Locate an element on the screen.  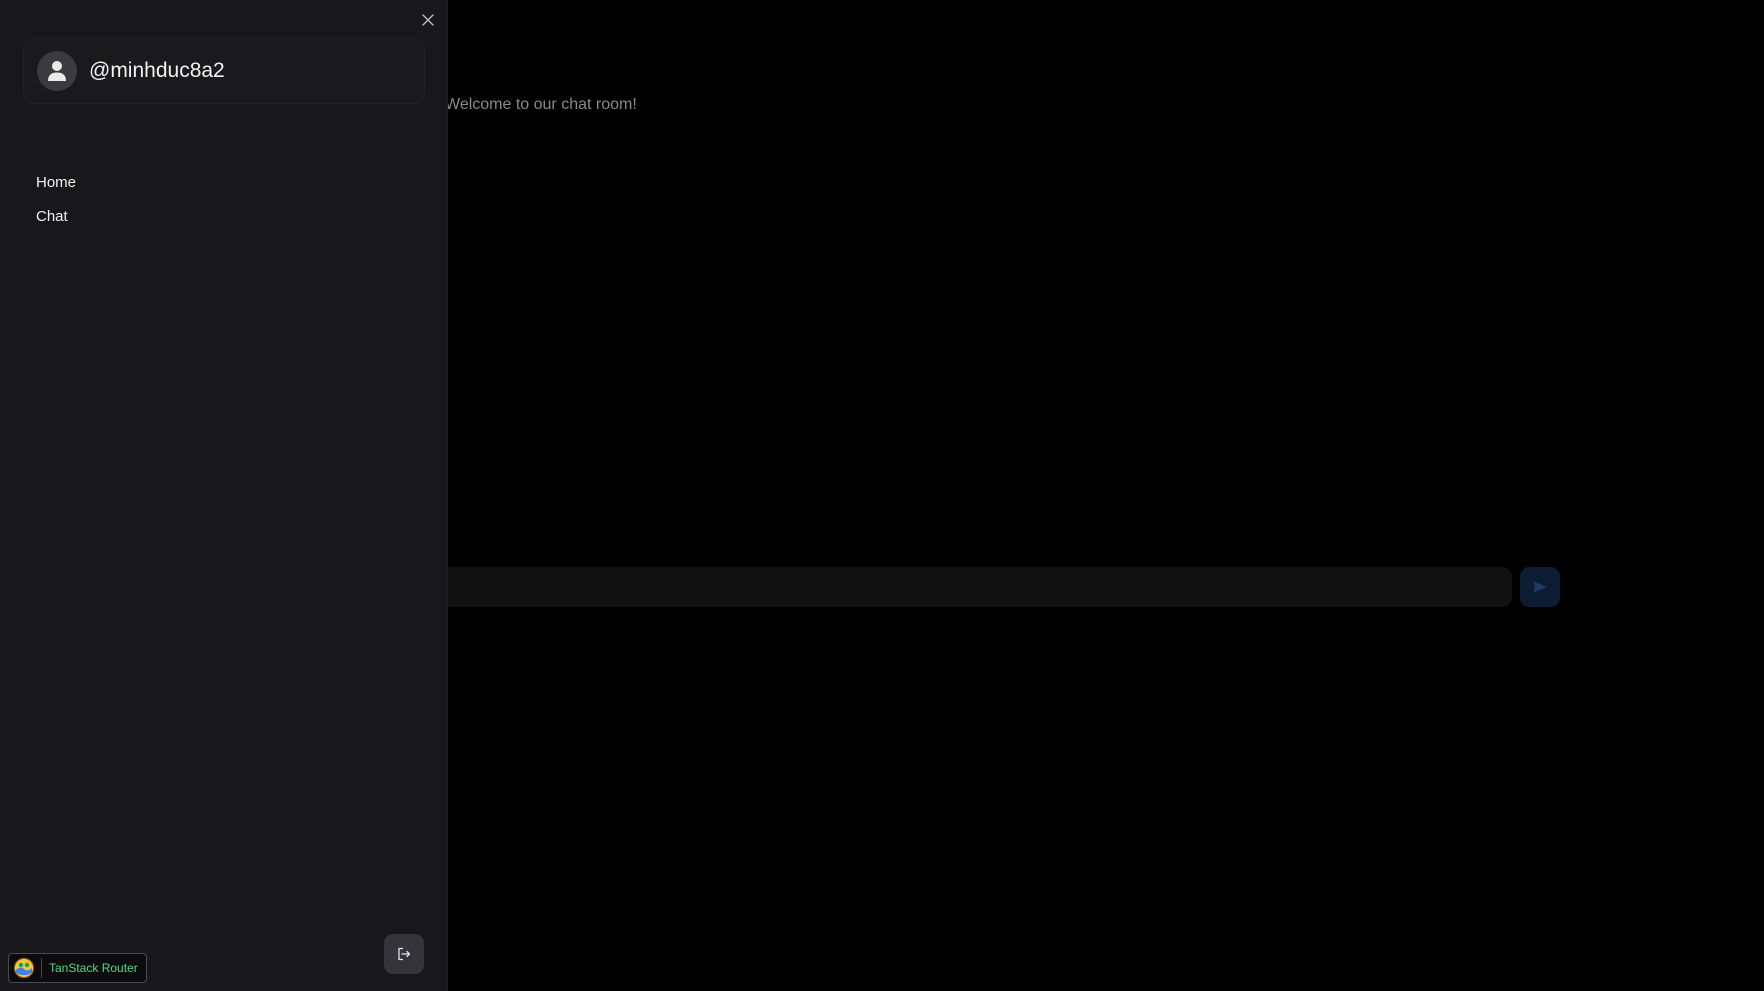
welcome-message: Welcome to our chat room! is located at coordinates (541, 104).